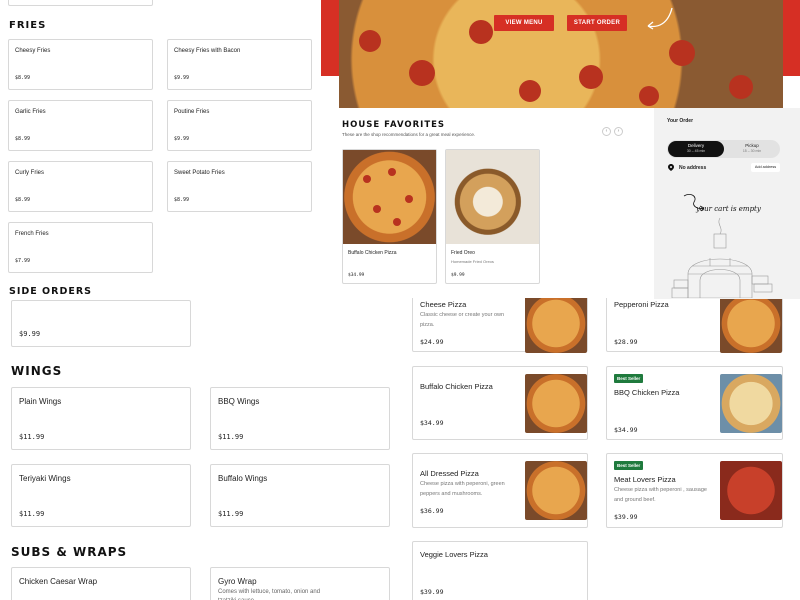 This screenshot has height=600, width=800. I want to click on item-name: Fried Oreo, so click(463, 253).